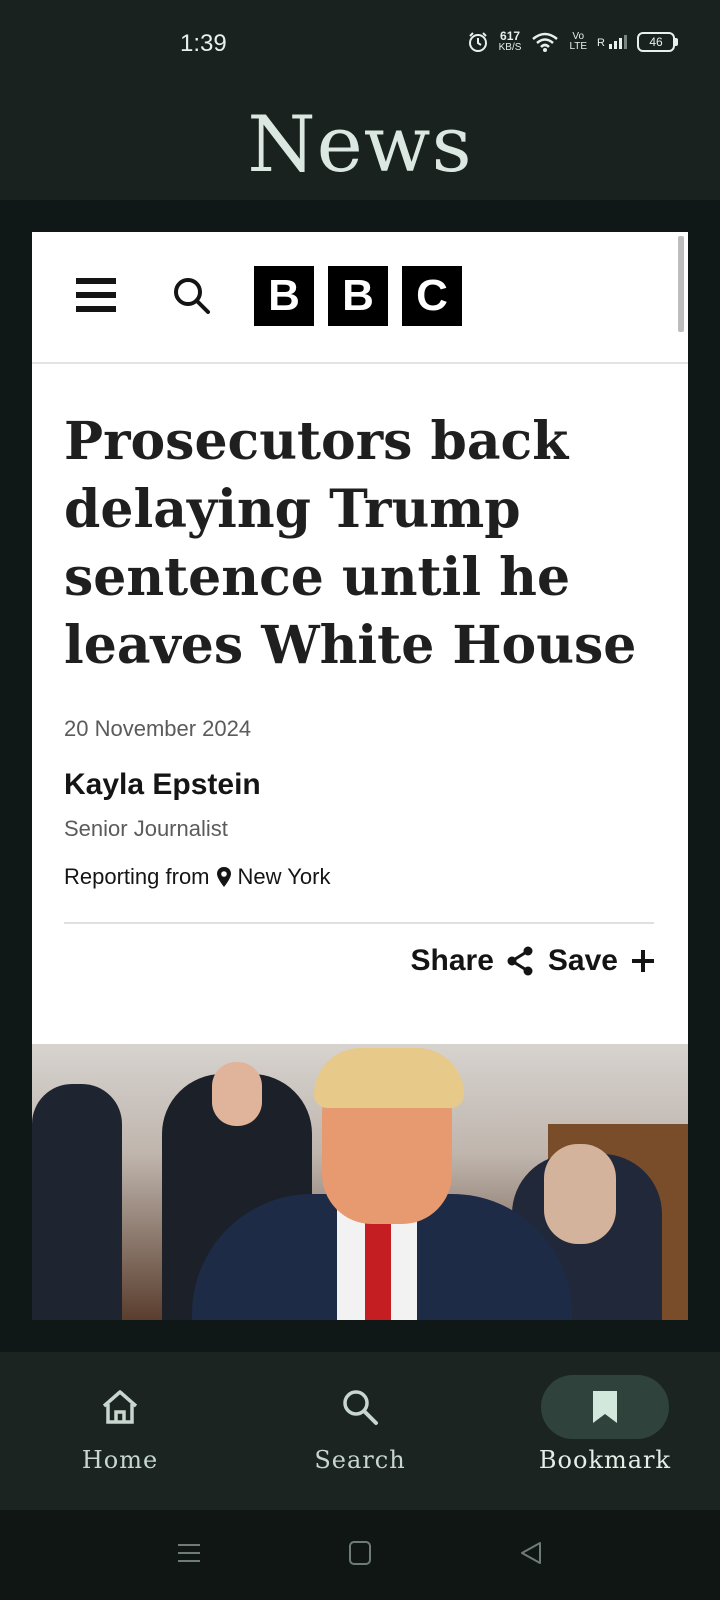 This screenshot has width=720, height=1600. Describe the element at coordinates (137, 876) in the screenshot. I see `reporting-prefix: Reporting from` at that location.